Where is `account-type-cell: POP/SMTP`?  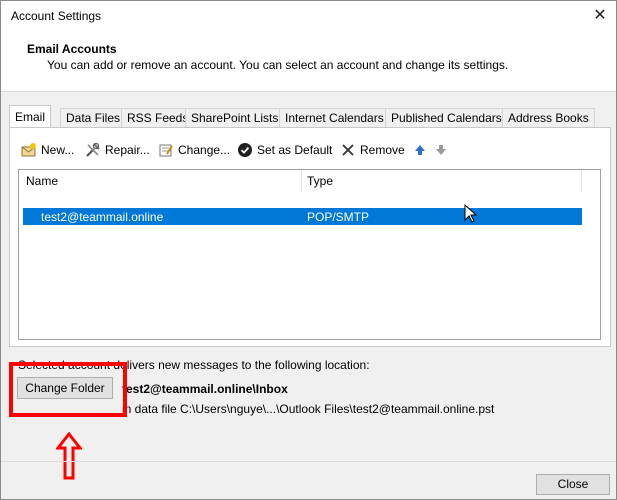 account-type-cell: POP/SMTP is located at coordinates (338, 217).